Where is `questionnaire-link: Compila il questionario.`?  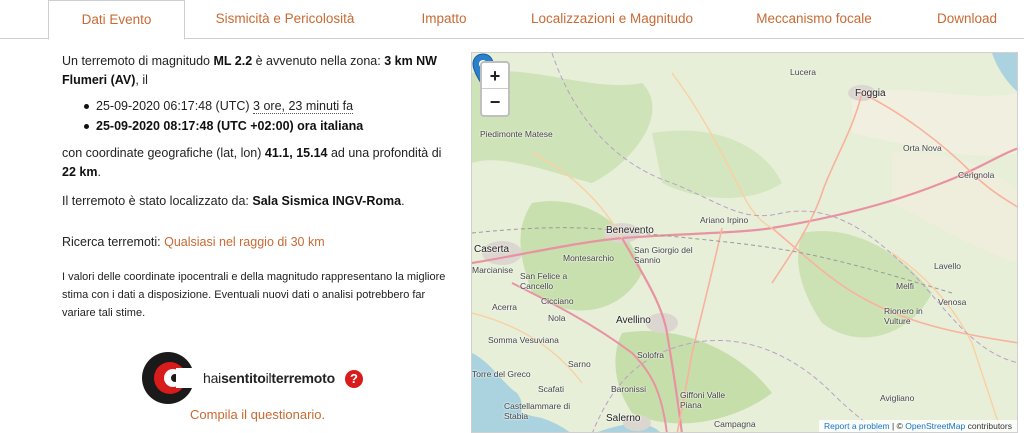 questionnaire-link: Compila il questionario. is located at coordinates (257, 414).